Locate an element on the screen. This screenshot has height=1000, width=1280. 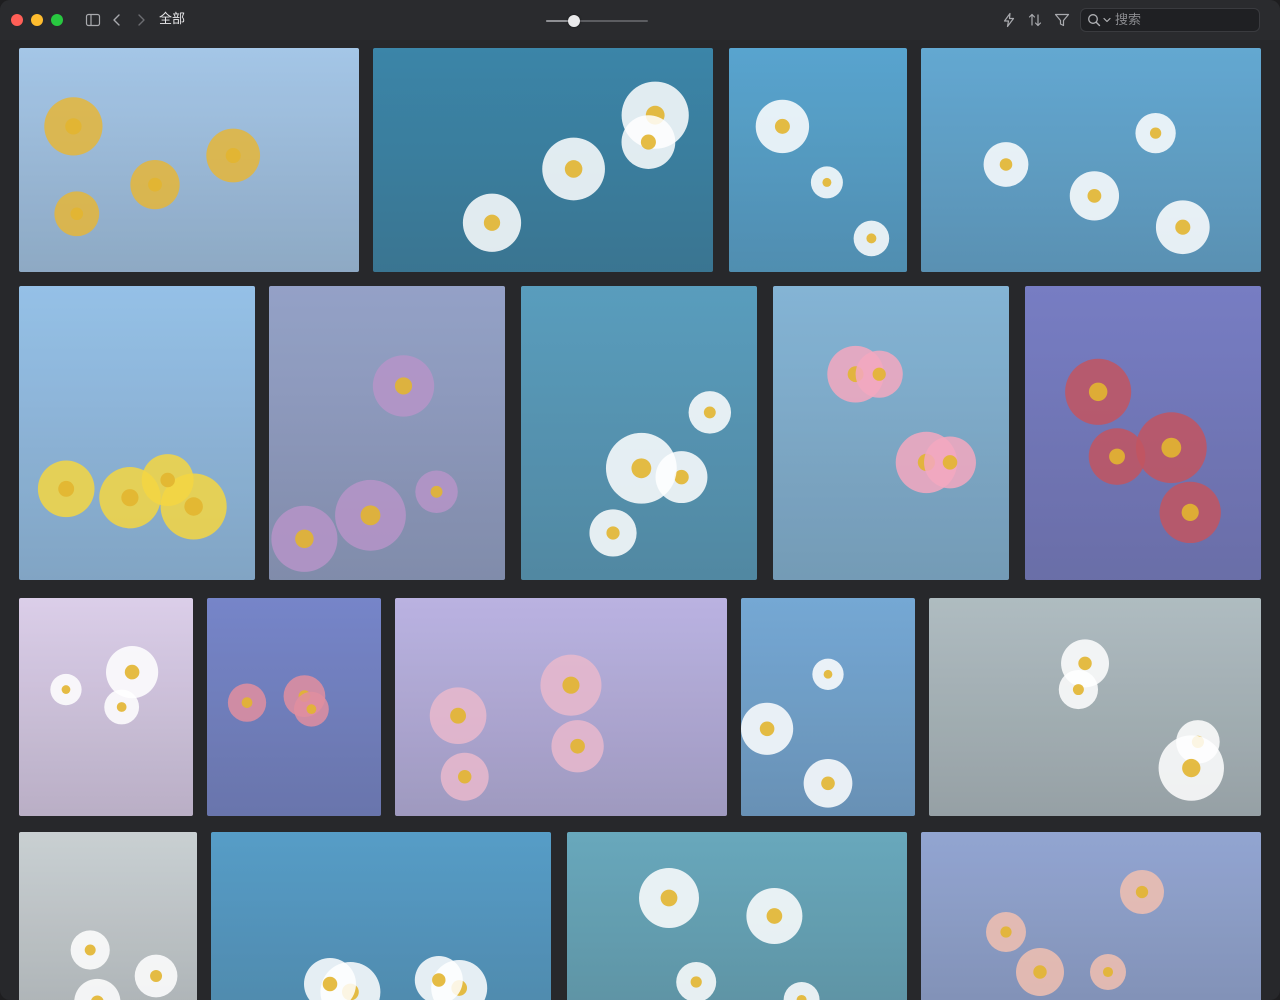
photo-thumbnail-clouds-yellow-flowers is located at coordinates (189, 160).